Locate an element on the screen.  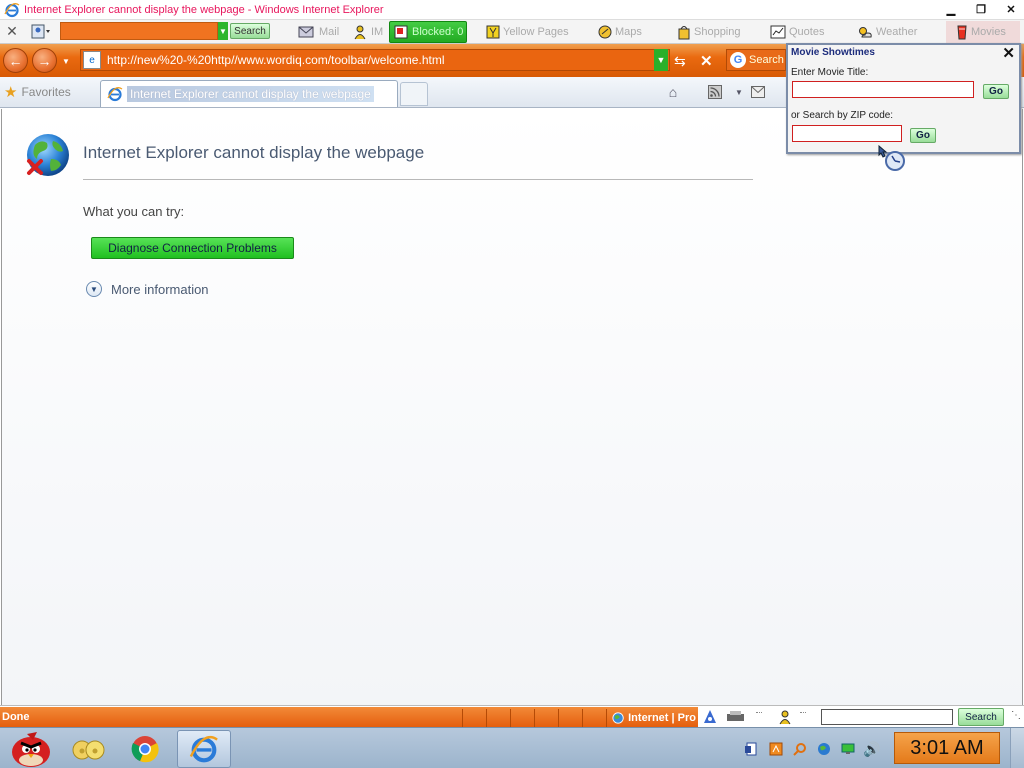
window-controls: ▁ ❐ ✕ is located at coordinates (981, 9).